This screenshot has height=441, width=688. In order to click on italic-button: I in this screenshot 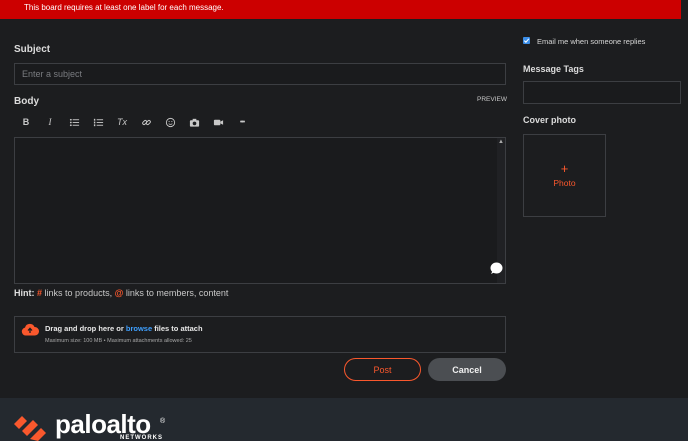, I will do `click(50, 122)`.